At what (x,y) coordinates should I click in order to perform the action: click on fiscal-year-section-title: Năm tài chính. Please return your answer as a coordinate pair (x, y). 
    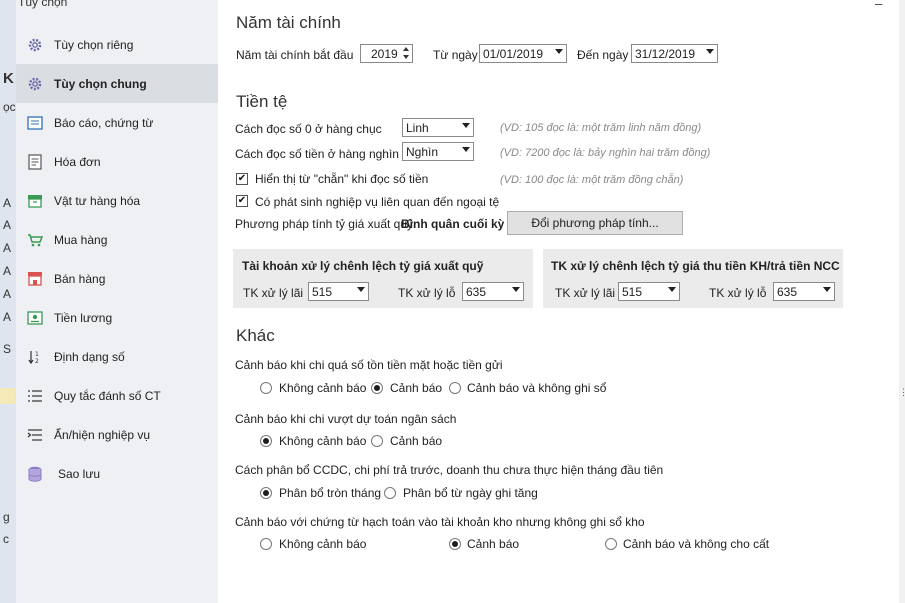
    Looking at the image, I should click on (288, 22).